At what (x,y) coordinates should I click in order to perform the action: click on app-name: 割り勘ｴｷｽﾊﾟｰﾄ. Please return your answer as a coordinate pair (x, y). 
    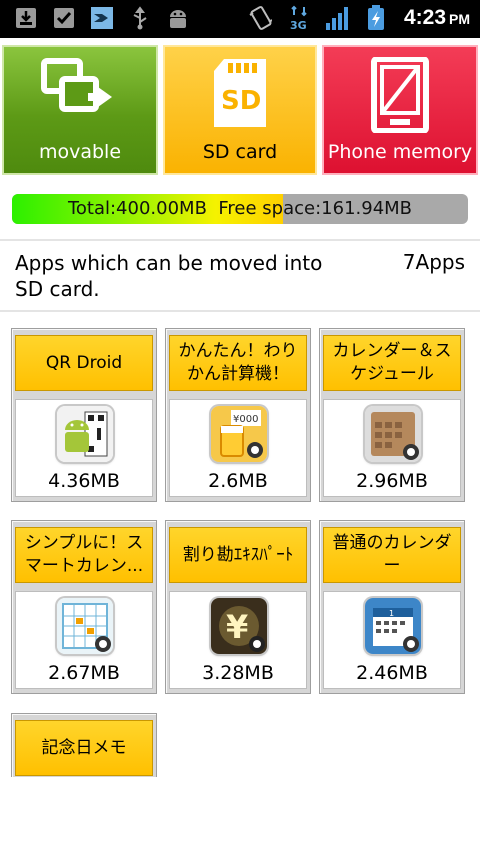
    Looking at the image, I should click on (238, 555).